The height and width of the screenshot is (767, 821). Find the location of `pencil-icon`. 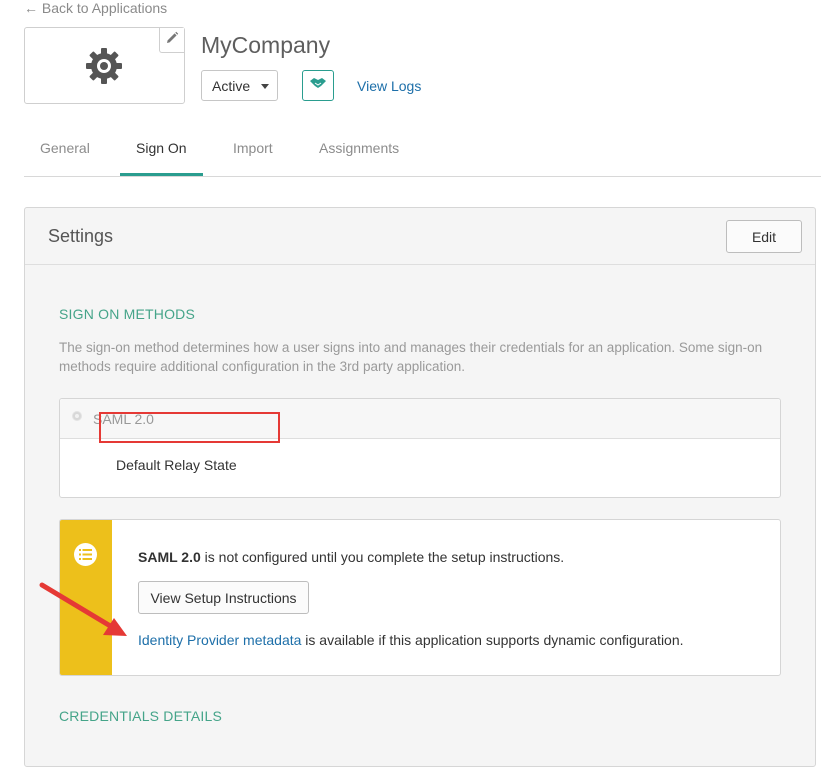

pencil-icon is located at coordinates (172, 40).